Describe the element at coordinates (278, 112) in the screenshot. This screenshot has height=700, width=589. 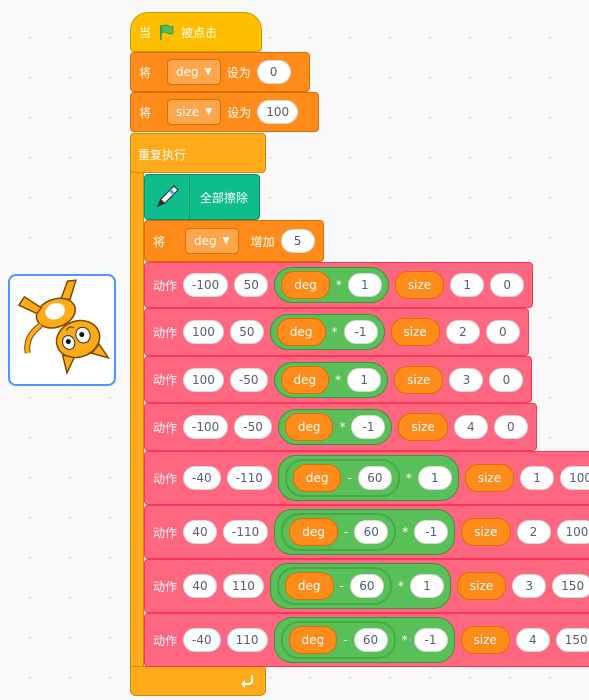
I see `value-input: 100` at that location.